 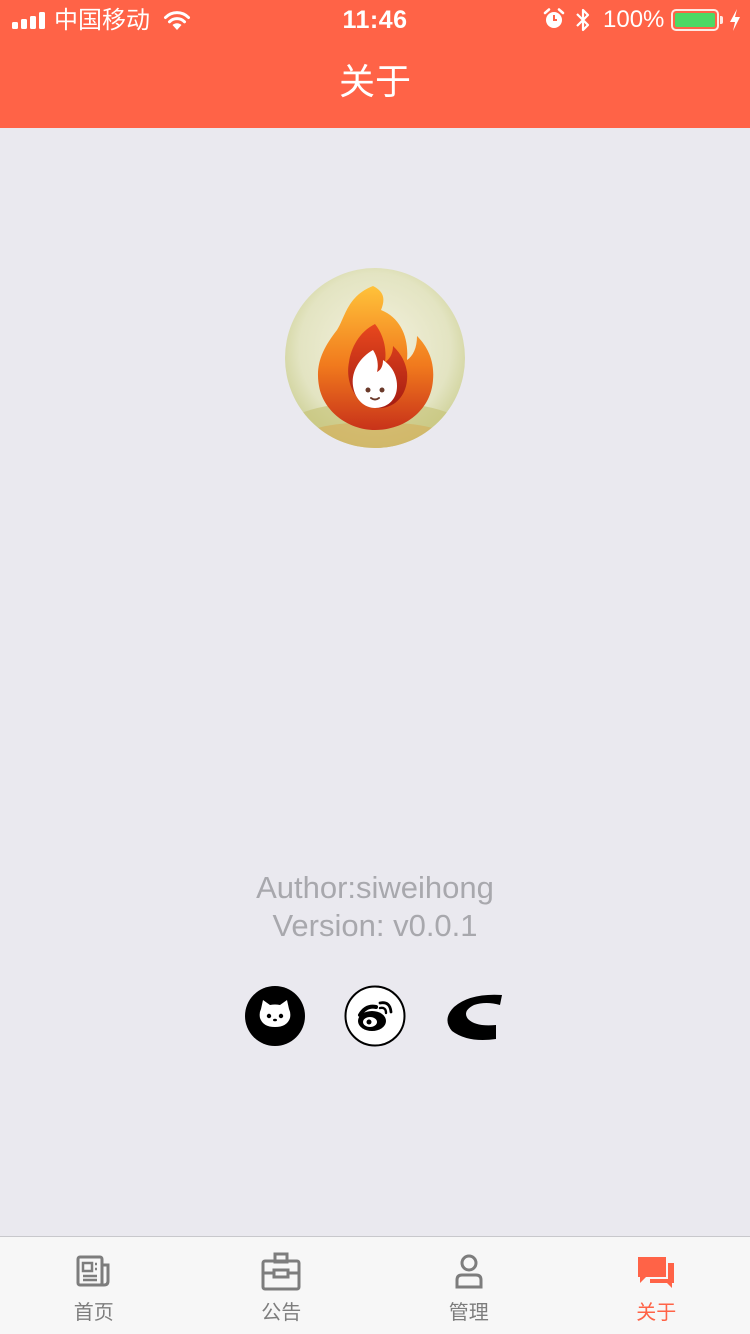 What do you see at coordinates (375, 887) in the screenshot?
I see `author-text: Author:siweihong` at bounding box center [375, 887].